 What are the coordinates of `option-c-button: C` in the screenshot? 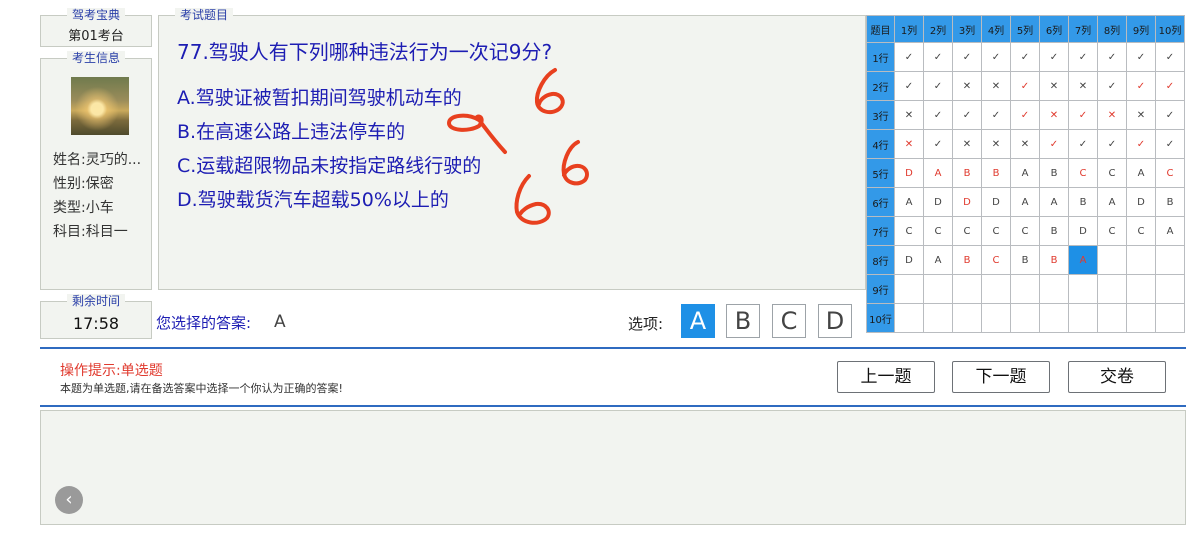 It's located at (789, 321).